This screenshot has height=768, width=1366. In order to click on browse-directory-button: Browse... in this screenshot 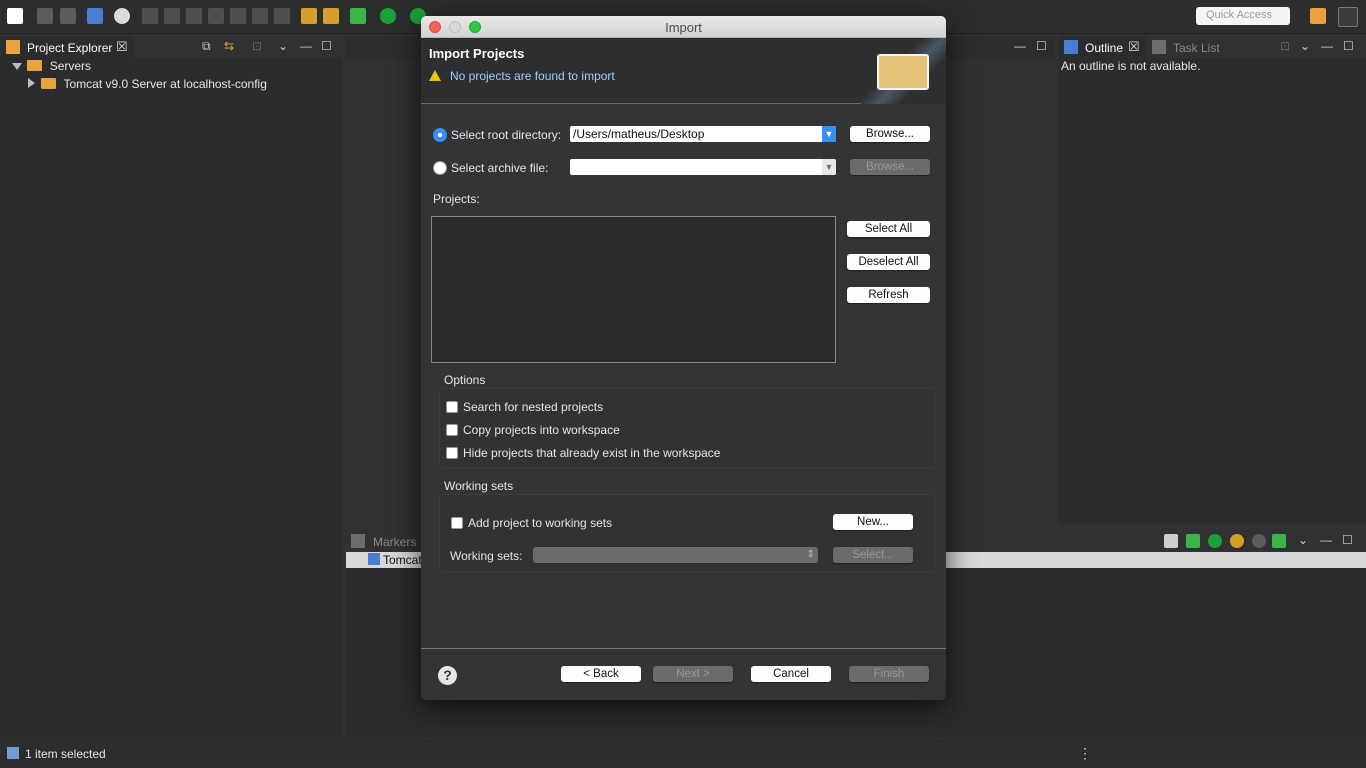, I will do `click(890, 134)`.